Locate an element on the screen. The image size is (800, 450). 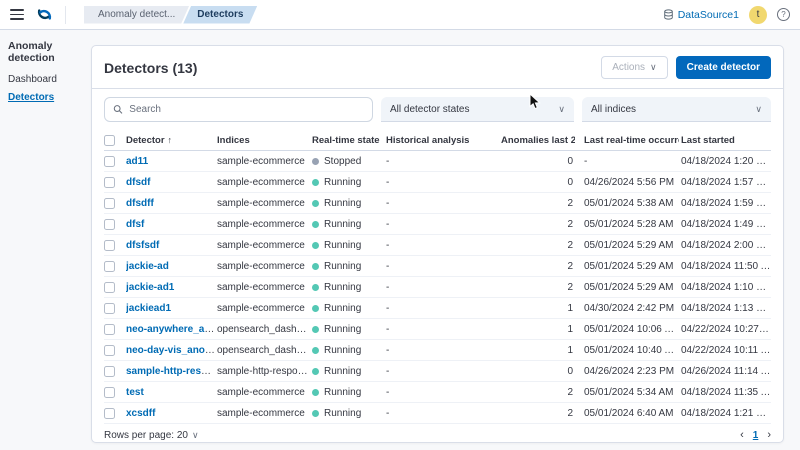
opensearch-logo-icon is located at coordinates (44, 14).